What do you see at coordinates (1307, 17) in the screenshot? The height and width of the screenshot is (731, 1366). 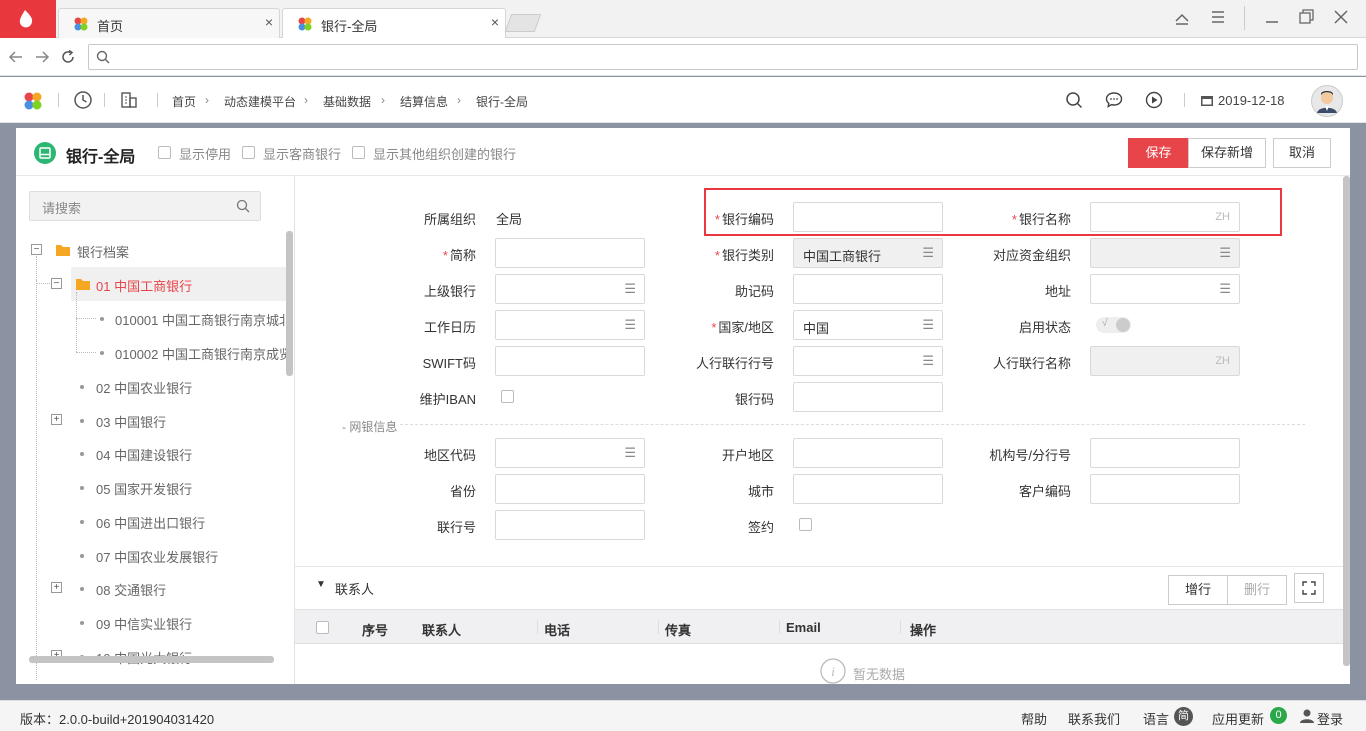 I see `restore-icon` at bounding box center [1307, 17].